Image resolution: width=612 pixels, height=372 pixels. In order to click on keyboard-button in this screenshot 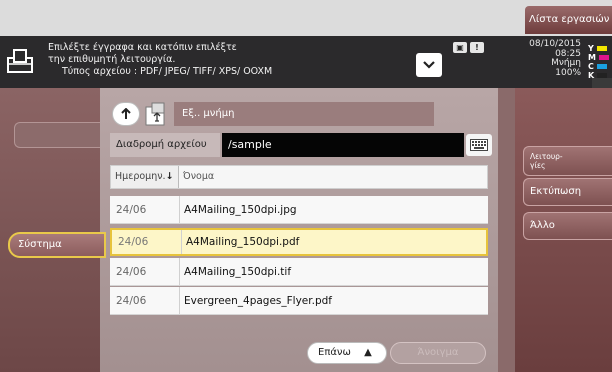, I will do `click(479, 145)`.